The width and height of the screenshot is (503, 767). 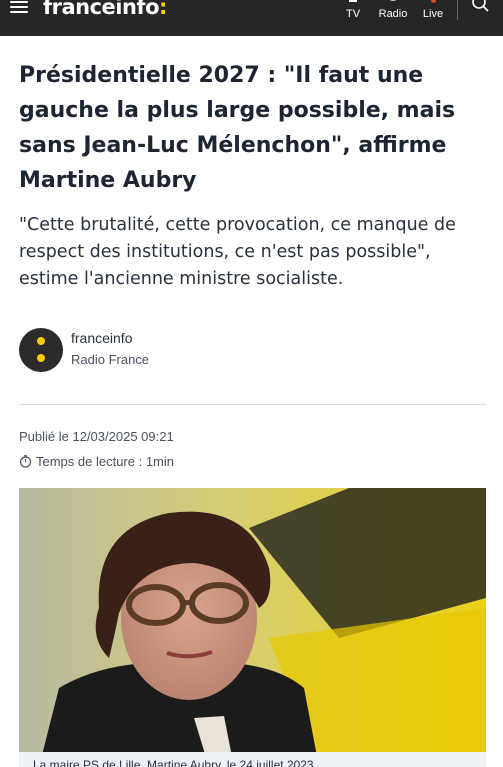 What do you see at coordinates (353, 14) in the screenshot?
I see `nav-tv-label: TV` at bounding box center [353, 14].